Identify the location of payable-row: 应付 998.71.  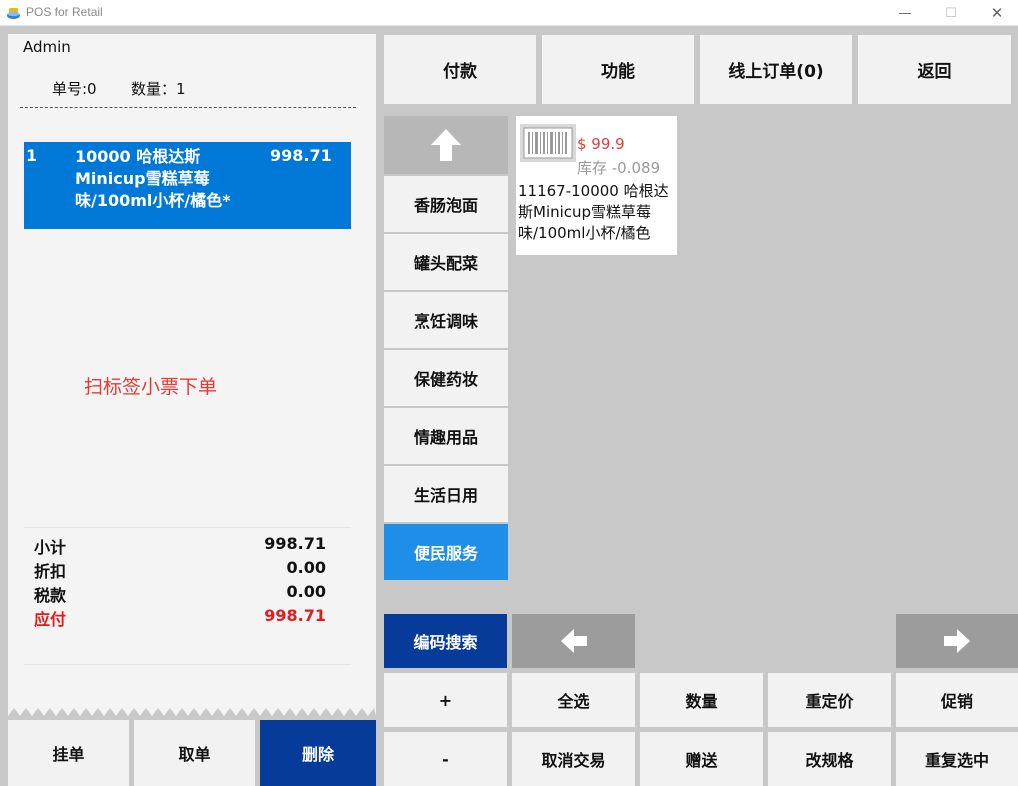
(180, 618).